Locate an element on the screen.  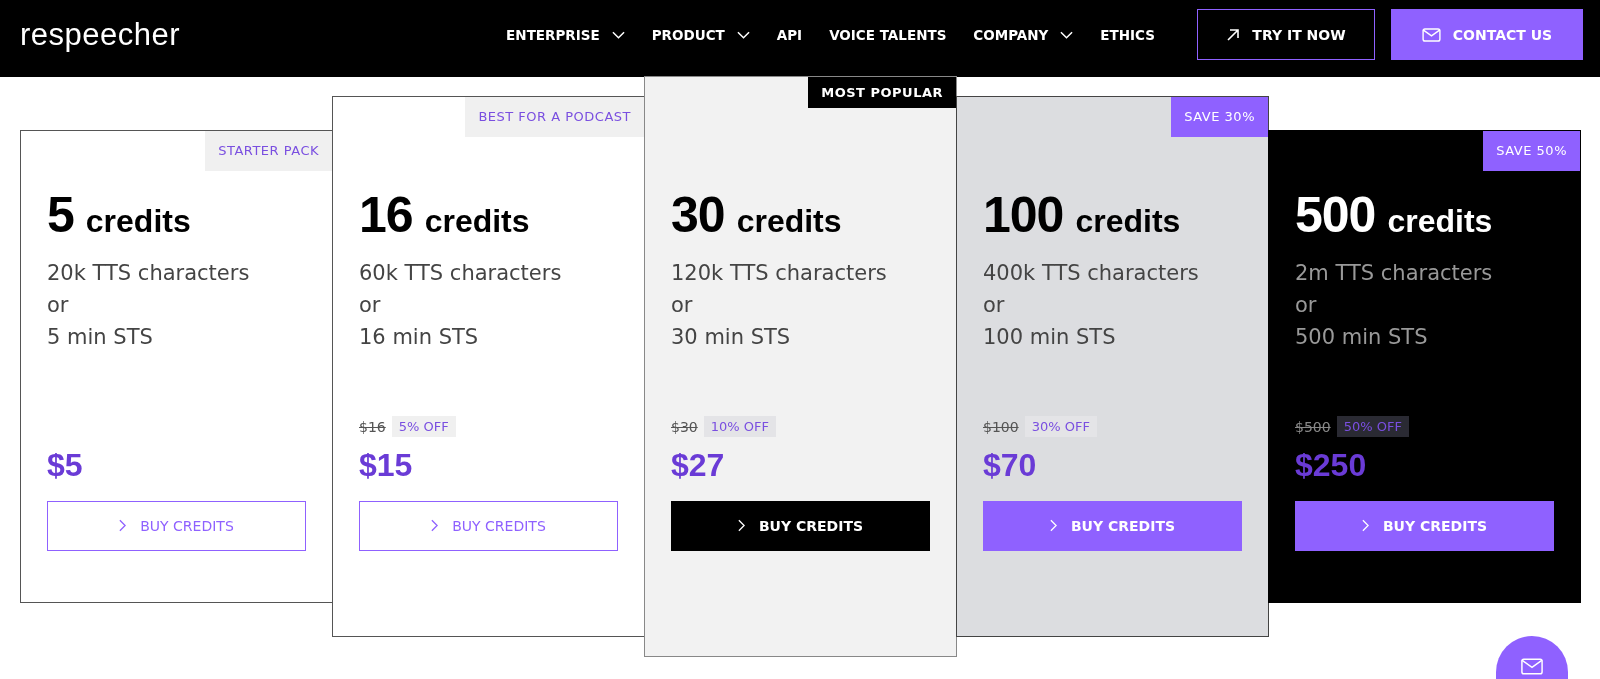
old-price: $16 is located at coordinates (372, 426).